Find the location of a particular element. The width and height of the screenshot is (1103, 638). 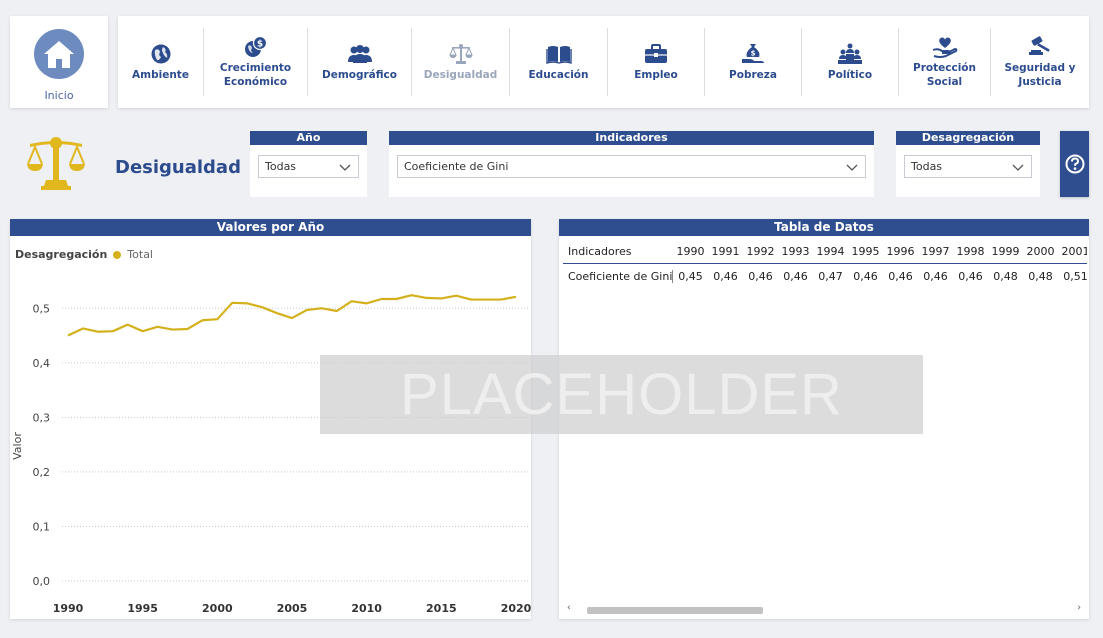

column-header-year: 1992 is located at coordinates (760, 251).